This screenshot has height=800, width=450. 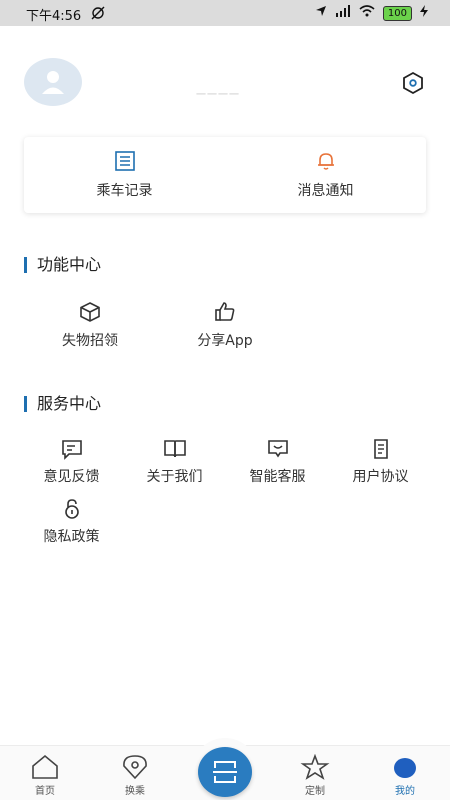 I want to click on thumbs-up-icon, so click(x=225, y=311).